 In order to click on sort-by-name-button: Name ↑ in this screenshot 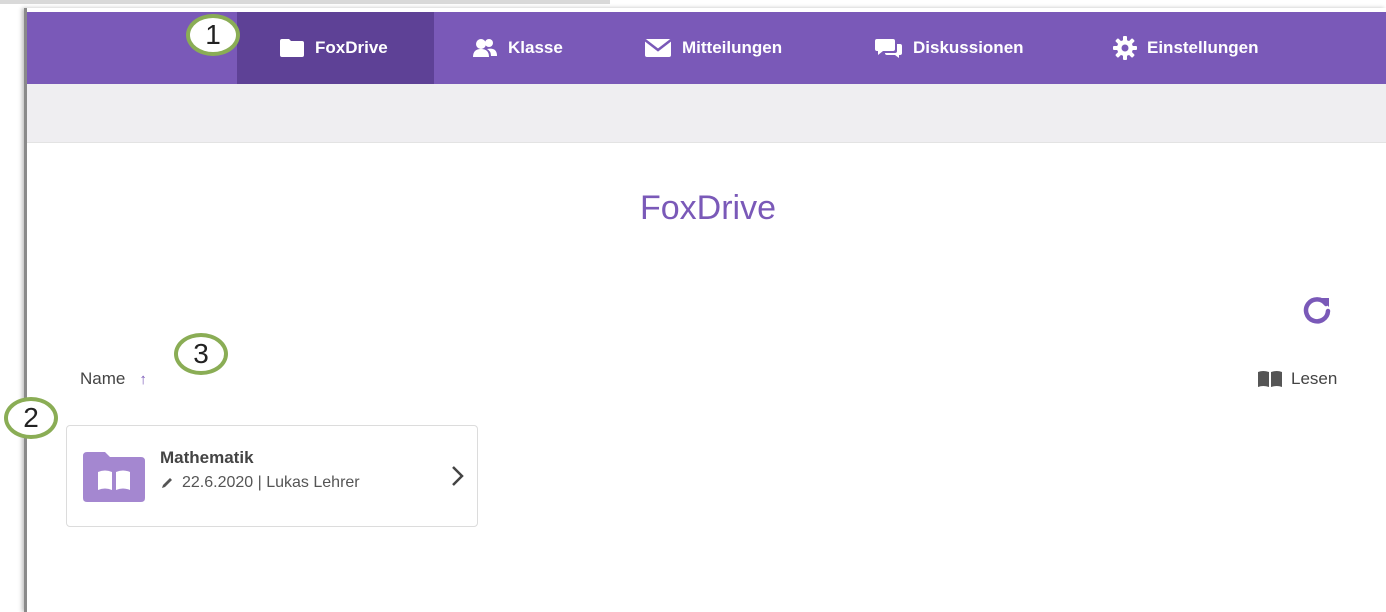, I will do `click(113, 379)`.